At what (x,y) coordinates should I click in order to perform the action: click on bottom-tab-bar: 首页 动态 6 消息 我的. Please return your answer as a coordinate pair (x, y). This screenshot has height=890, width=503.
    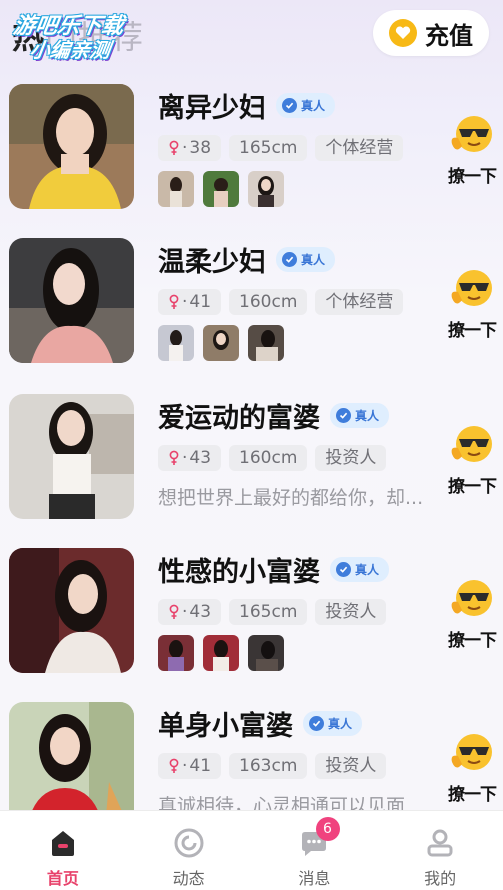
    Looking at the image, I should click on (251, 850).